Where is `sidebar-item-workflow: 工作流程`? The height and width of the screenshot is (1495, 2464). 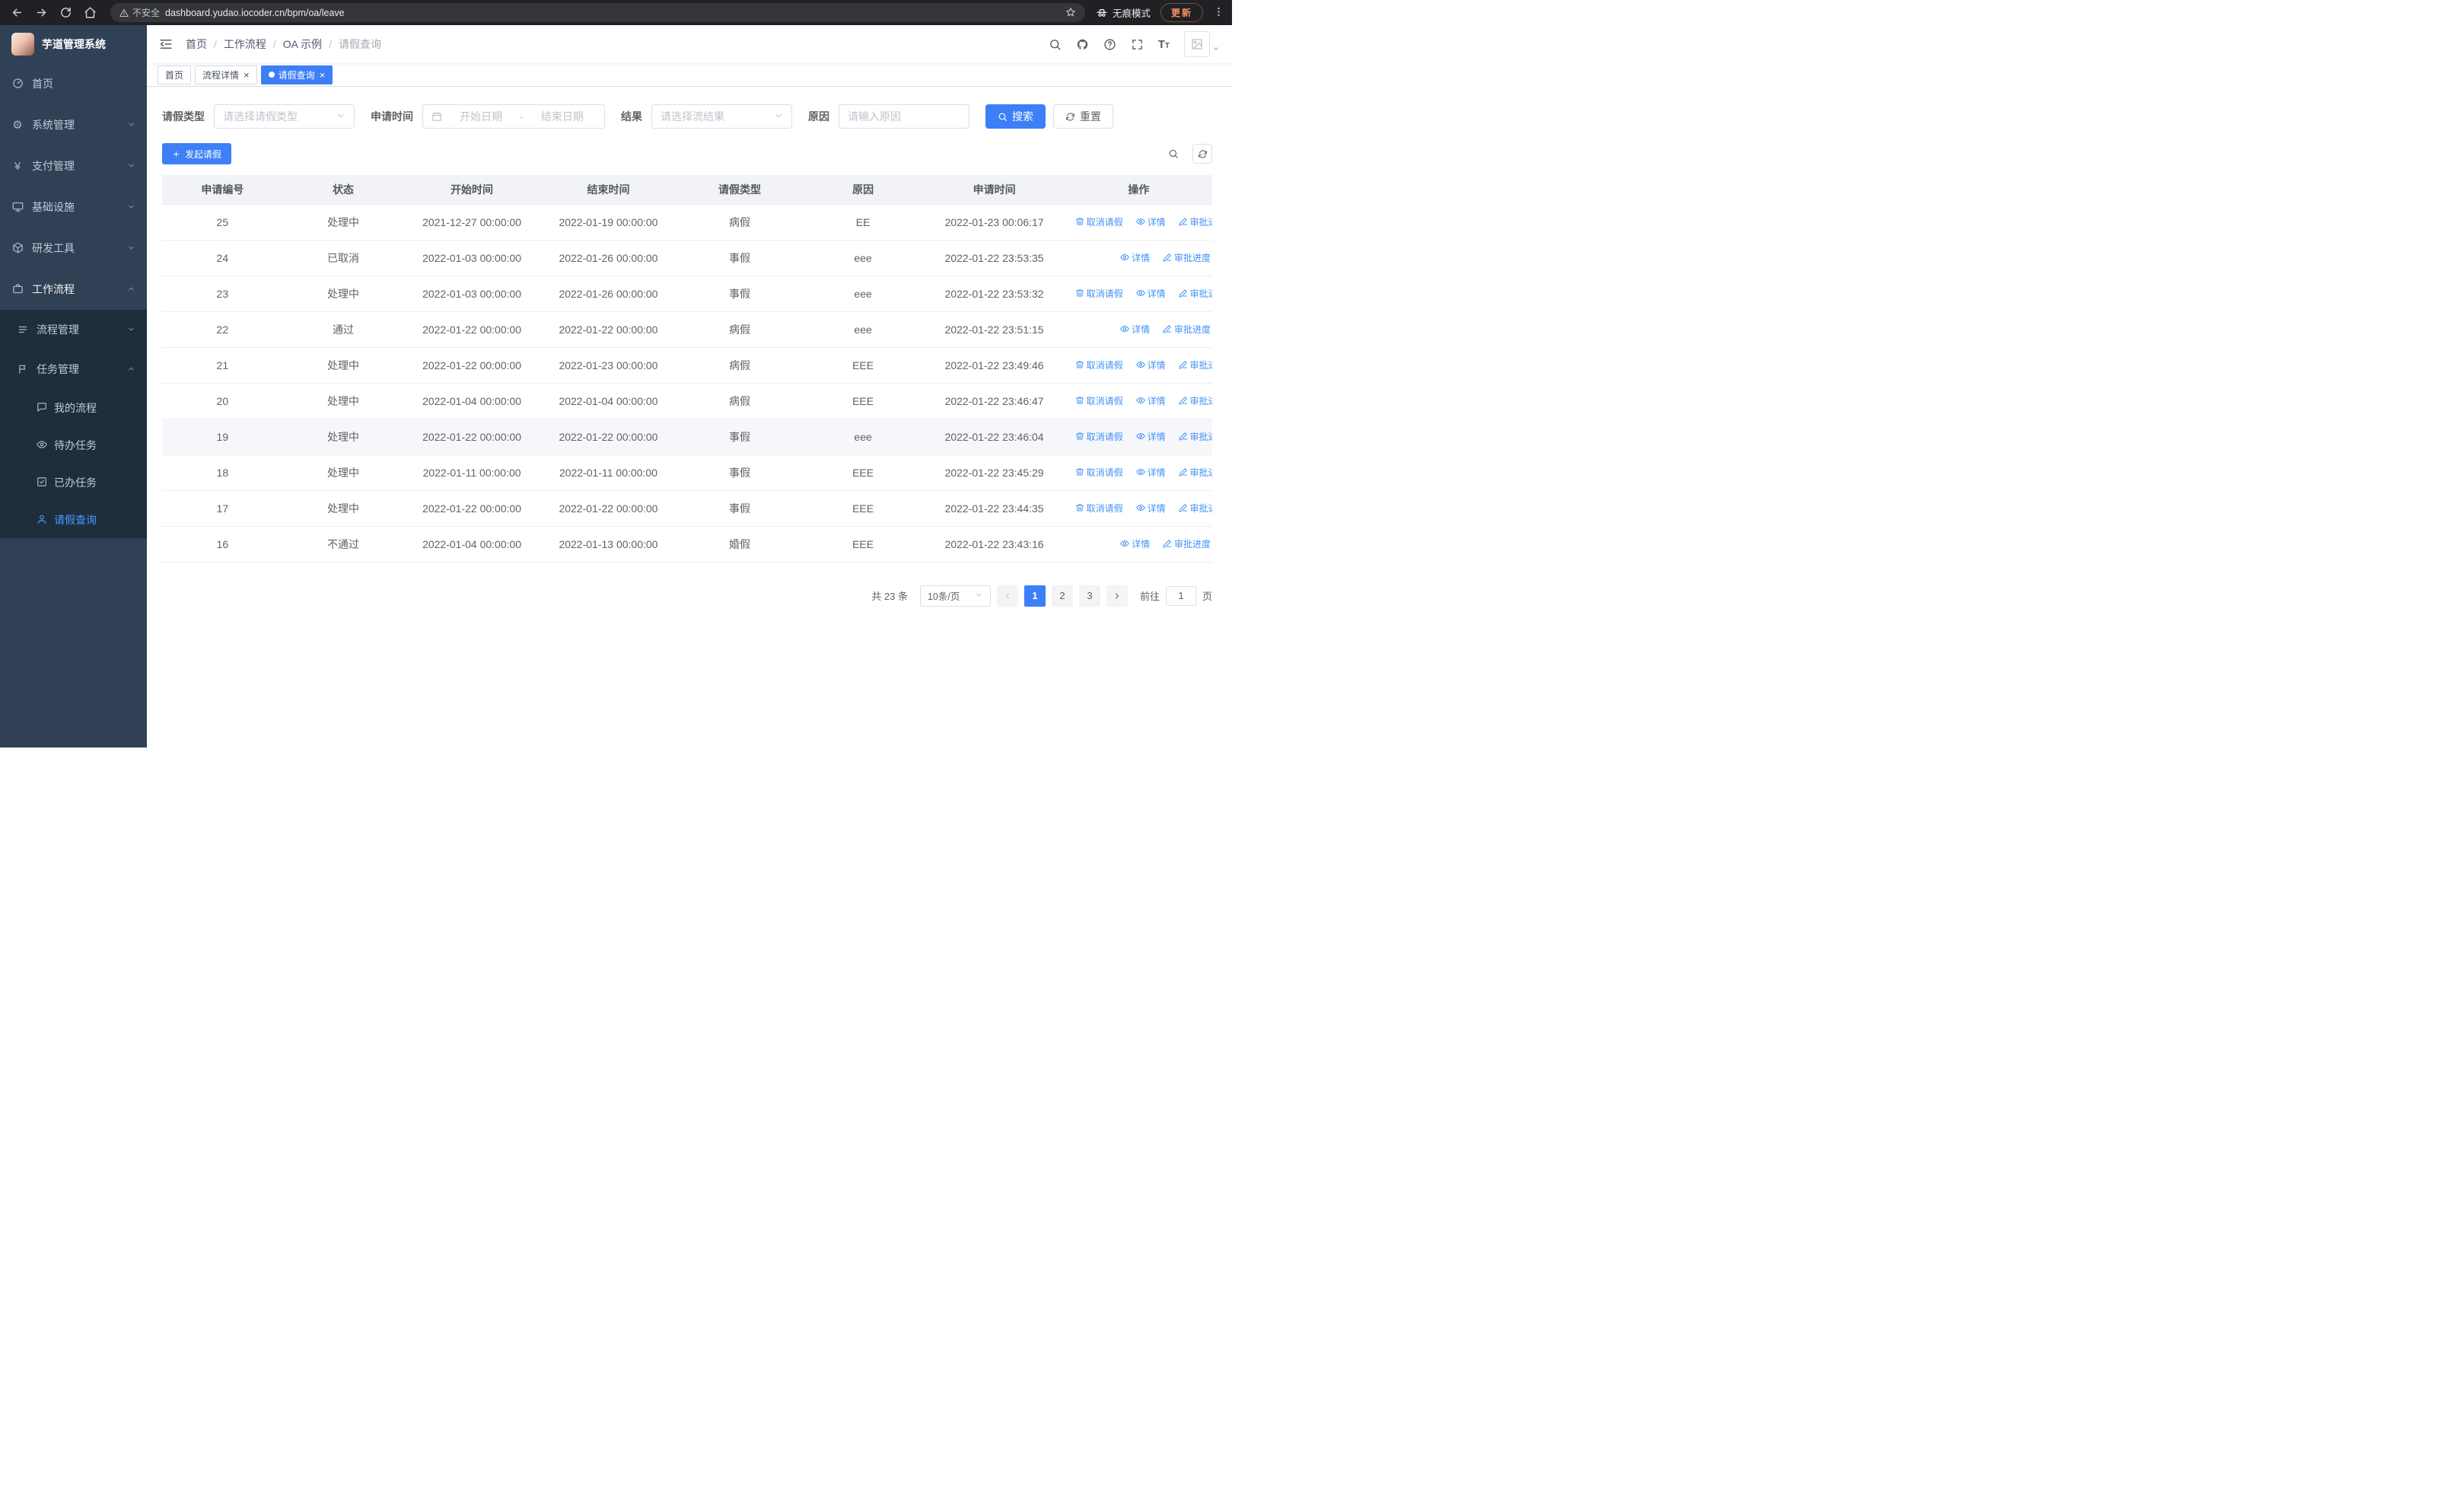 sidebar-item-workflow: 工作流程 is located at coordinates (73, 290).